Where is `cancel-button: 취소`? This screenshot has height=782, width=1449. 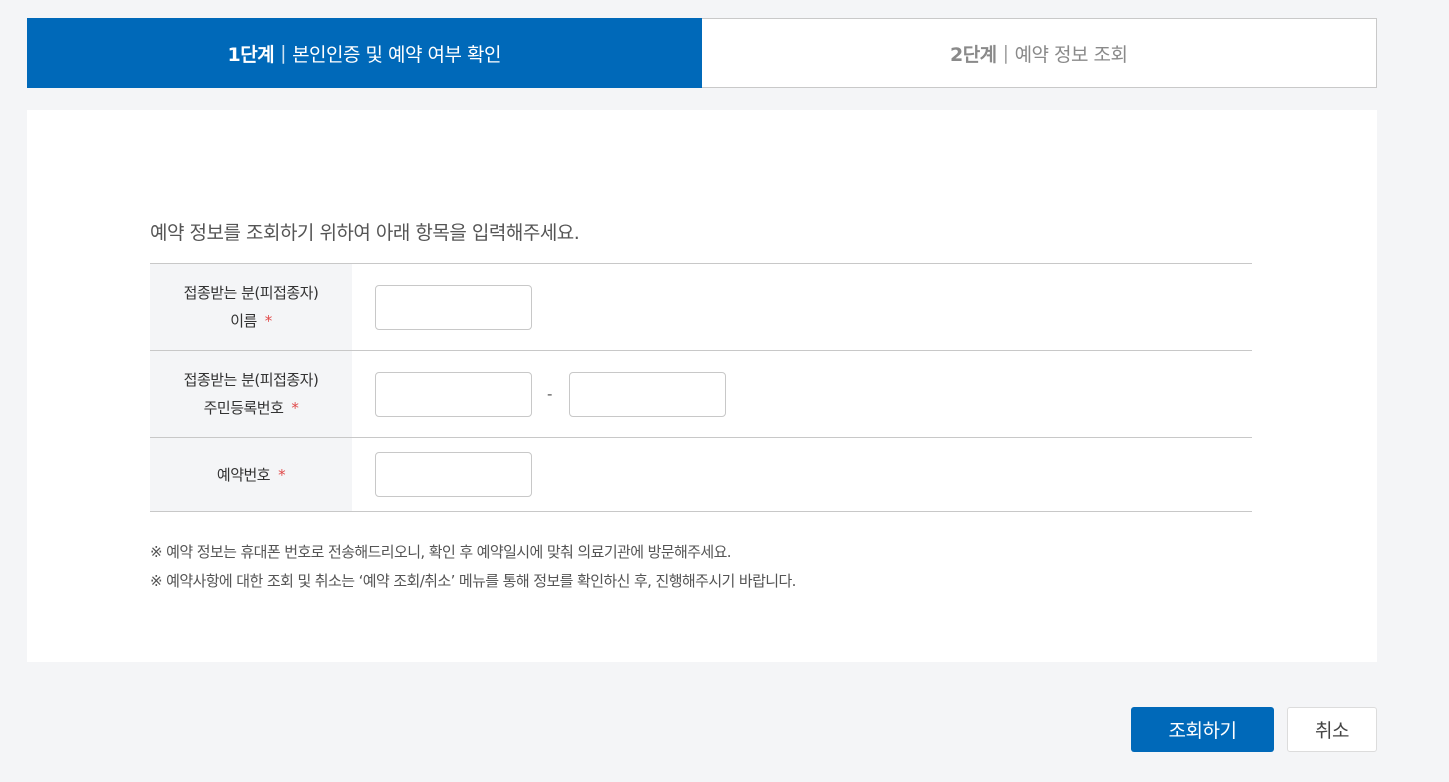
cancel-button: 취소 is located at coordinates (1332, 729).